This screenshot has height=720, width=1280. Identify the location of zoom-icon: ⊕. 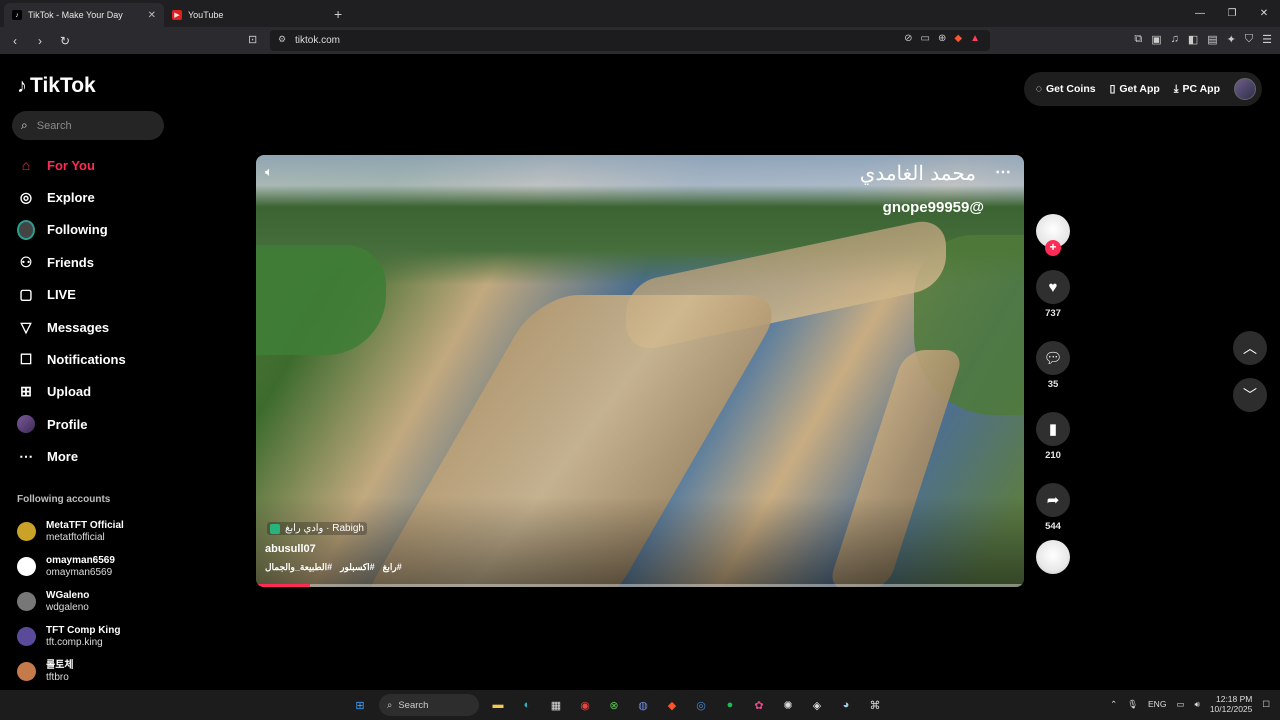
(942, 38).